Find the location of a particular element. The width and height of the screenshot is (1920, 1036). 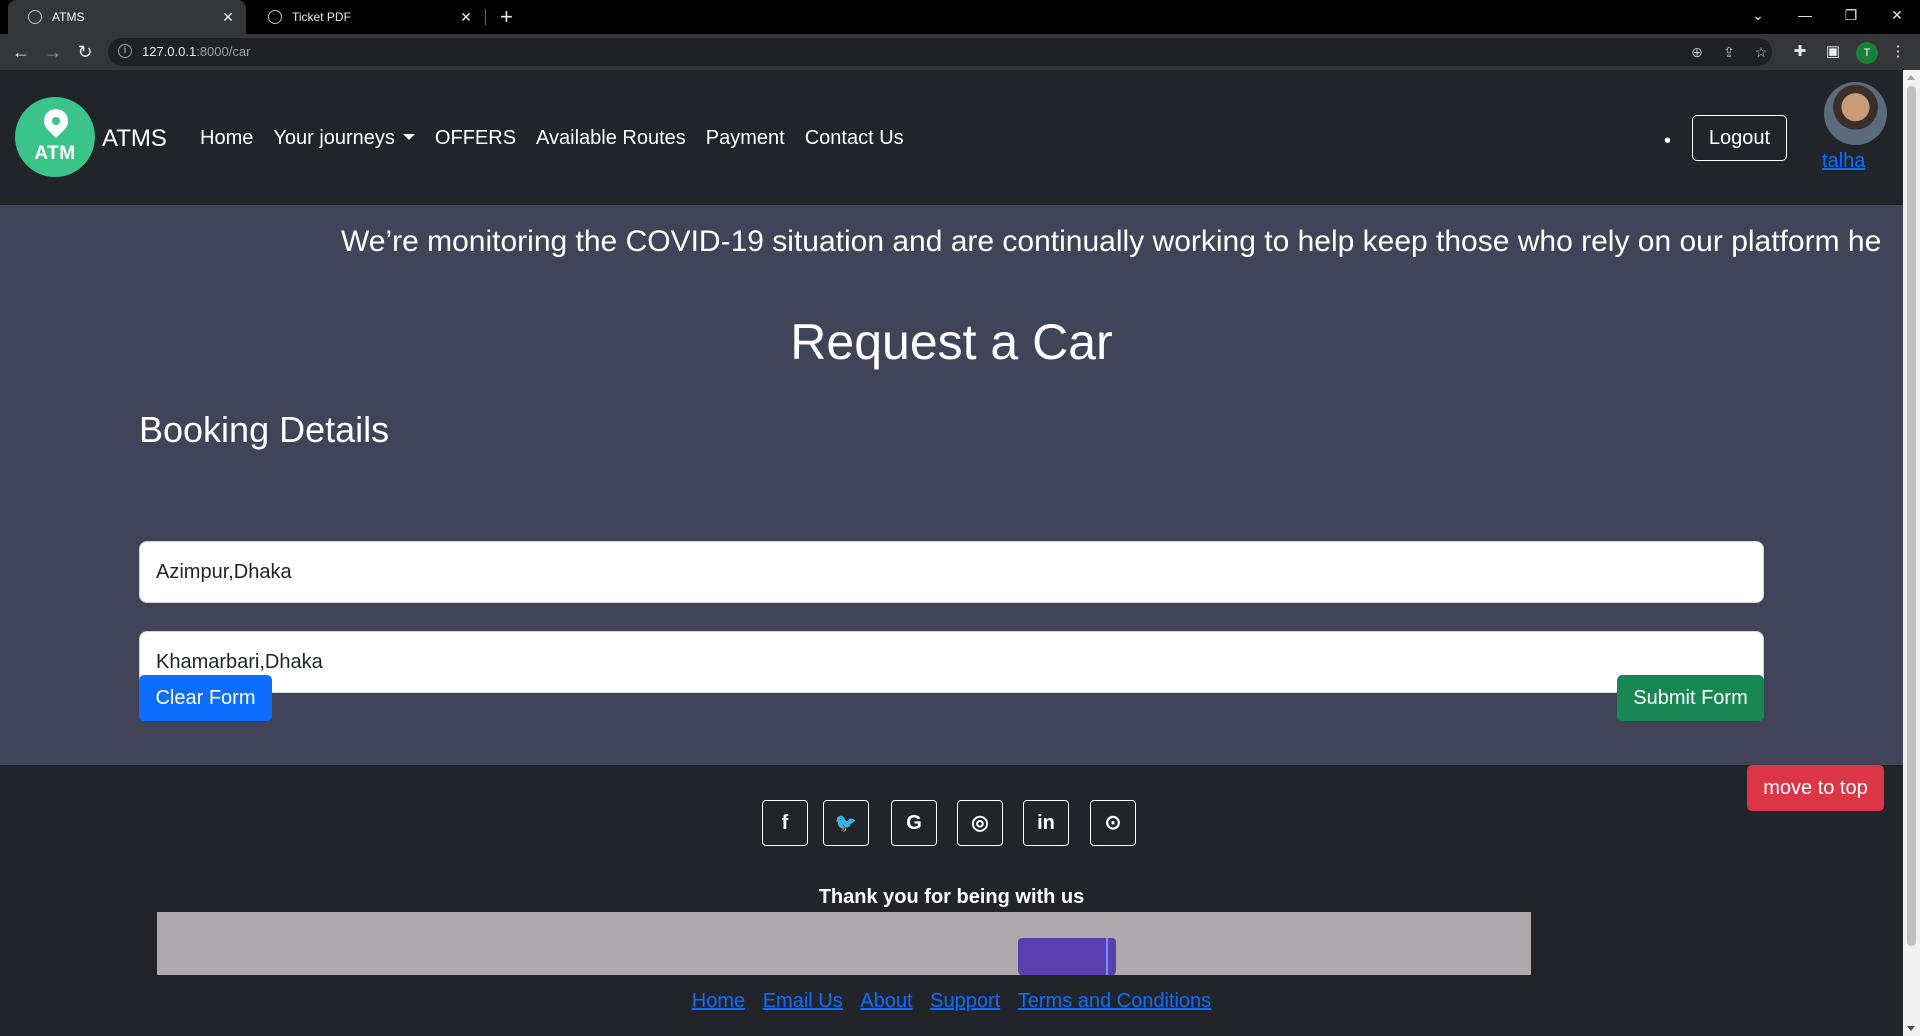

user-avatar is located at coordinates (1855, 113).